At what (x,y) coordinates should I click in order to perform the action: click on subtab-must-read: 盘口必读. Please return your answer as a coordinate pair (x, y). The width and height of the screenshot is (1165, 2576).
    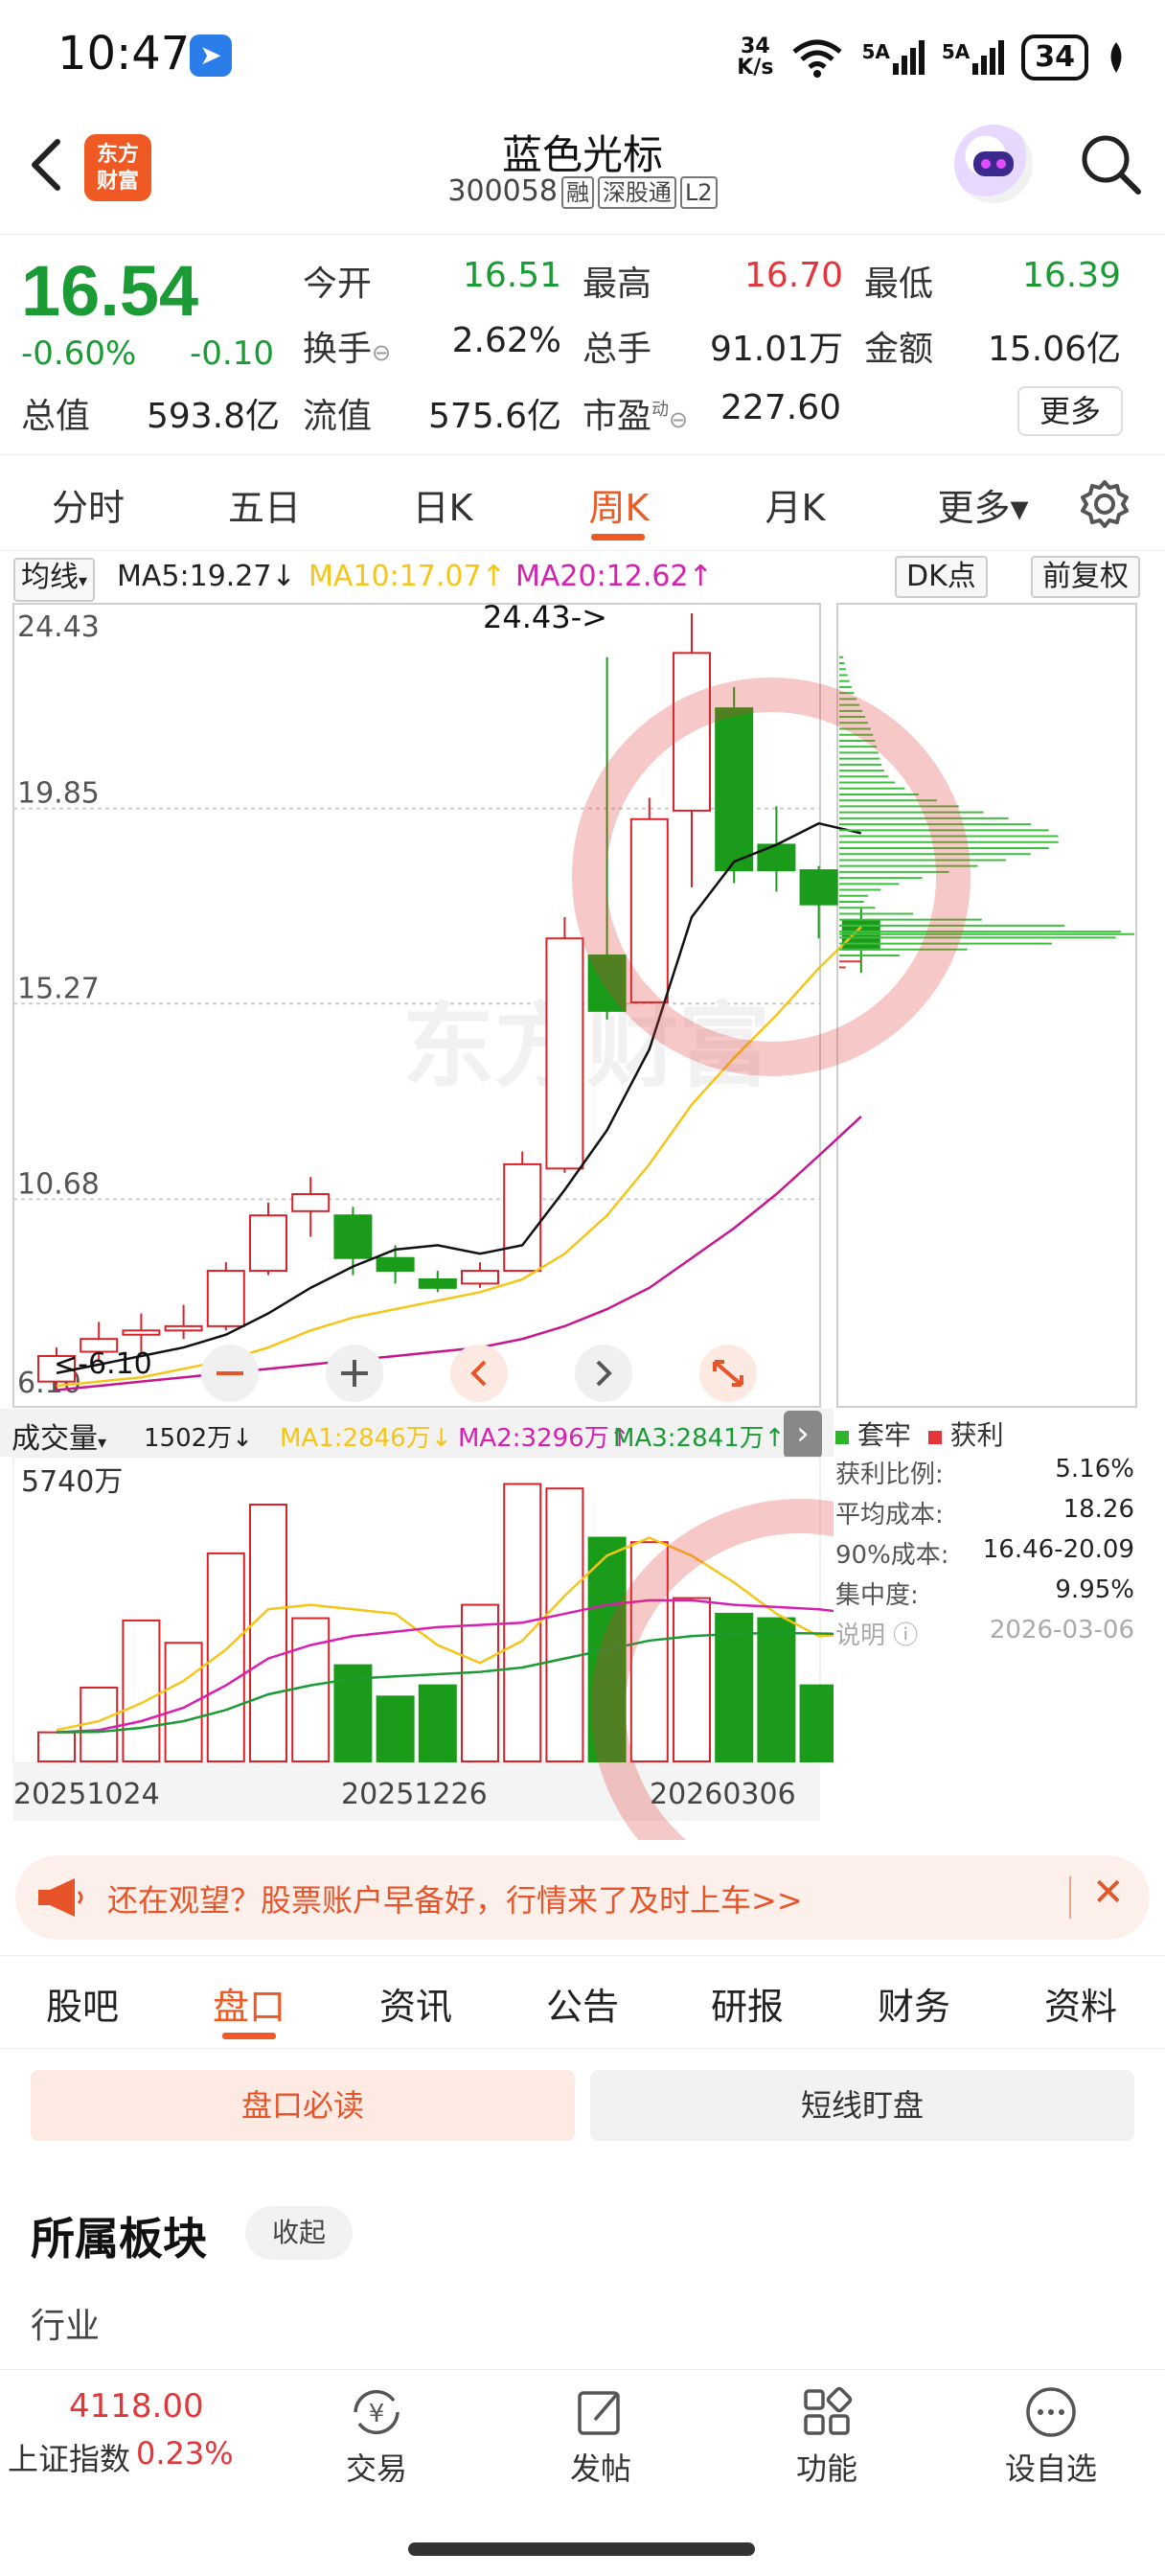
    Looking at the image, I should click on (303, 2105).